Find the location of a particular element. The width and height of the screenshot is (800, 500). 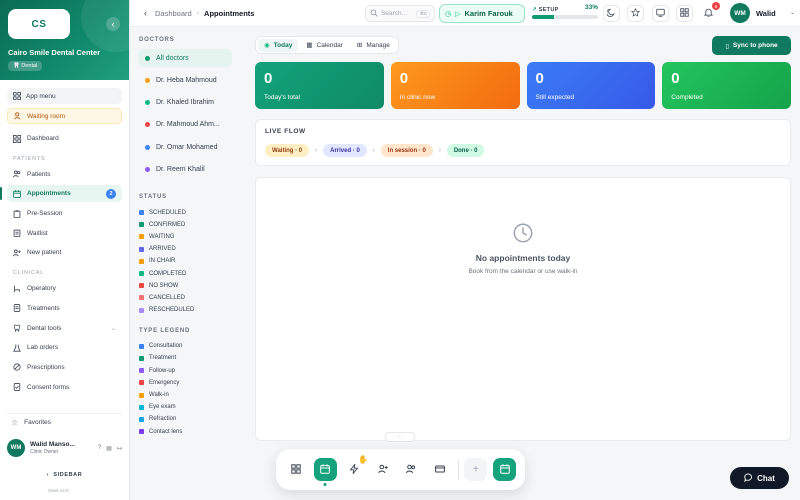

help-icon: ? is located at coordinates (99, 448).